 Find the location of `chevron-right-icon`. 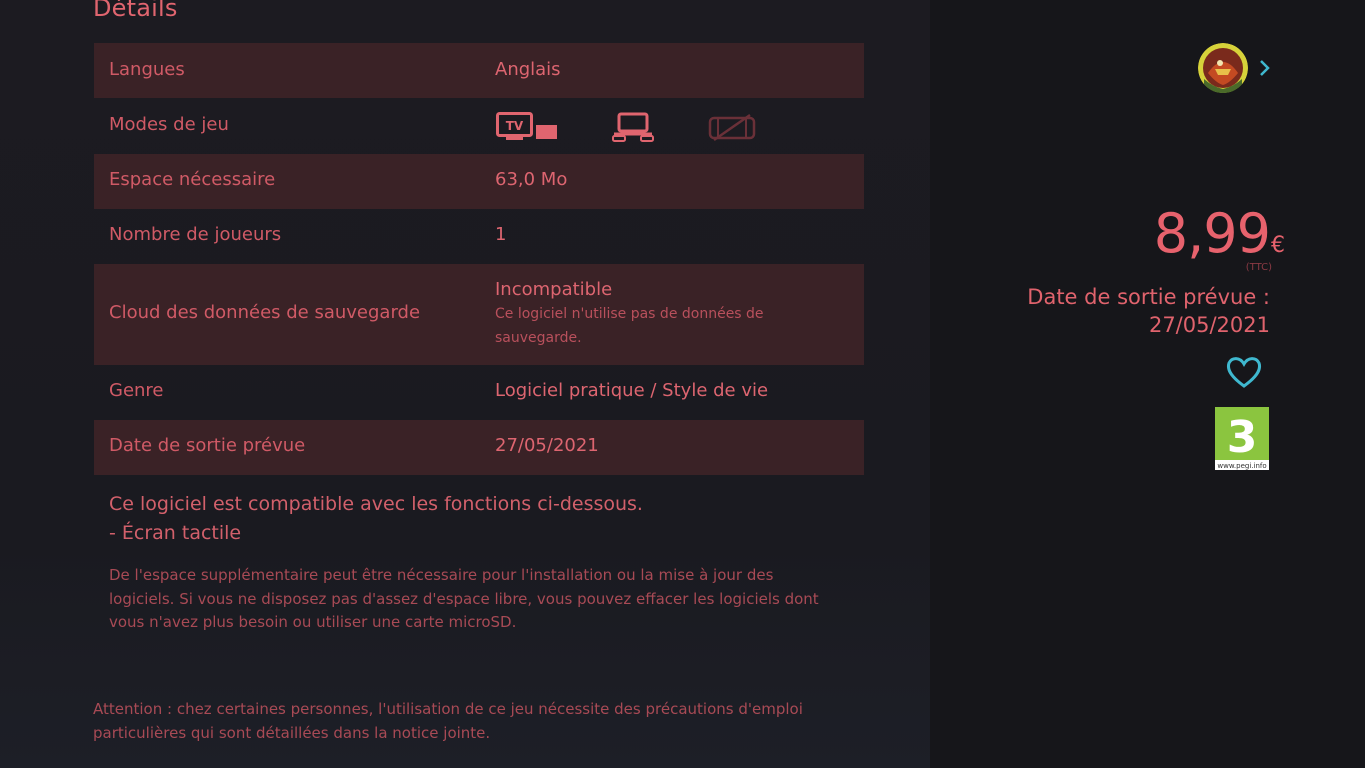

chevron-right-icon is located at coordinates (1264, 70).